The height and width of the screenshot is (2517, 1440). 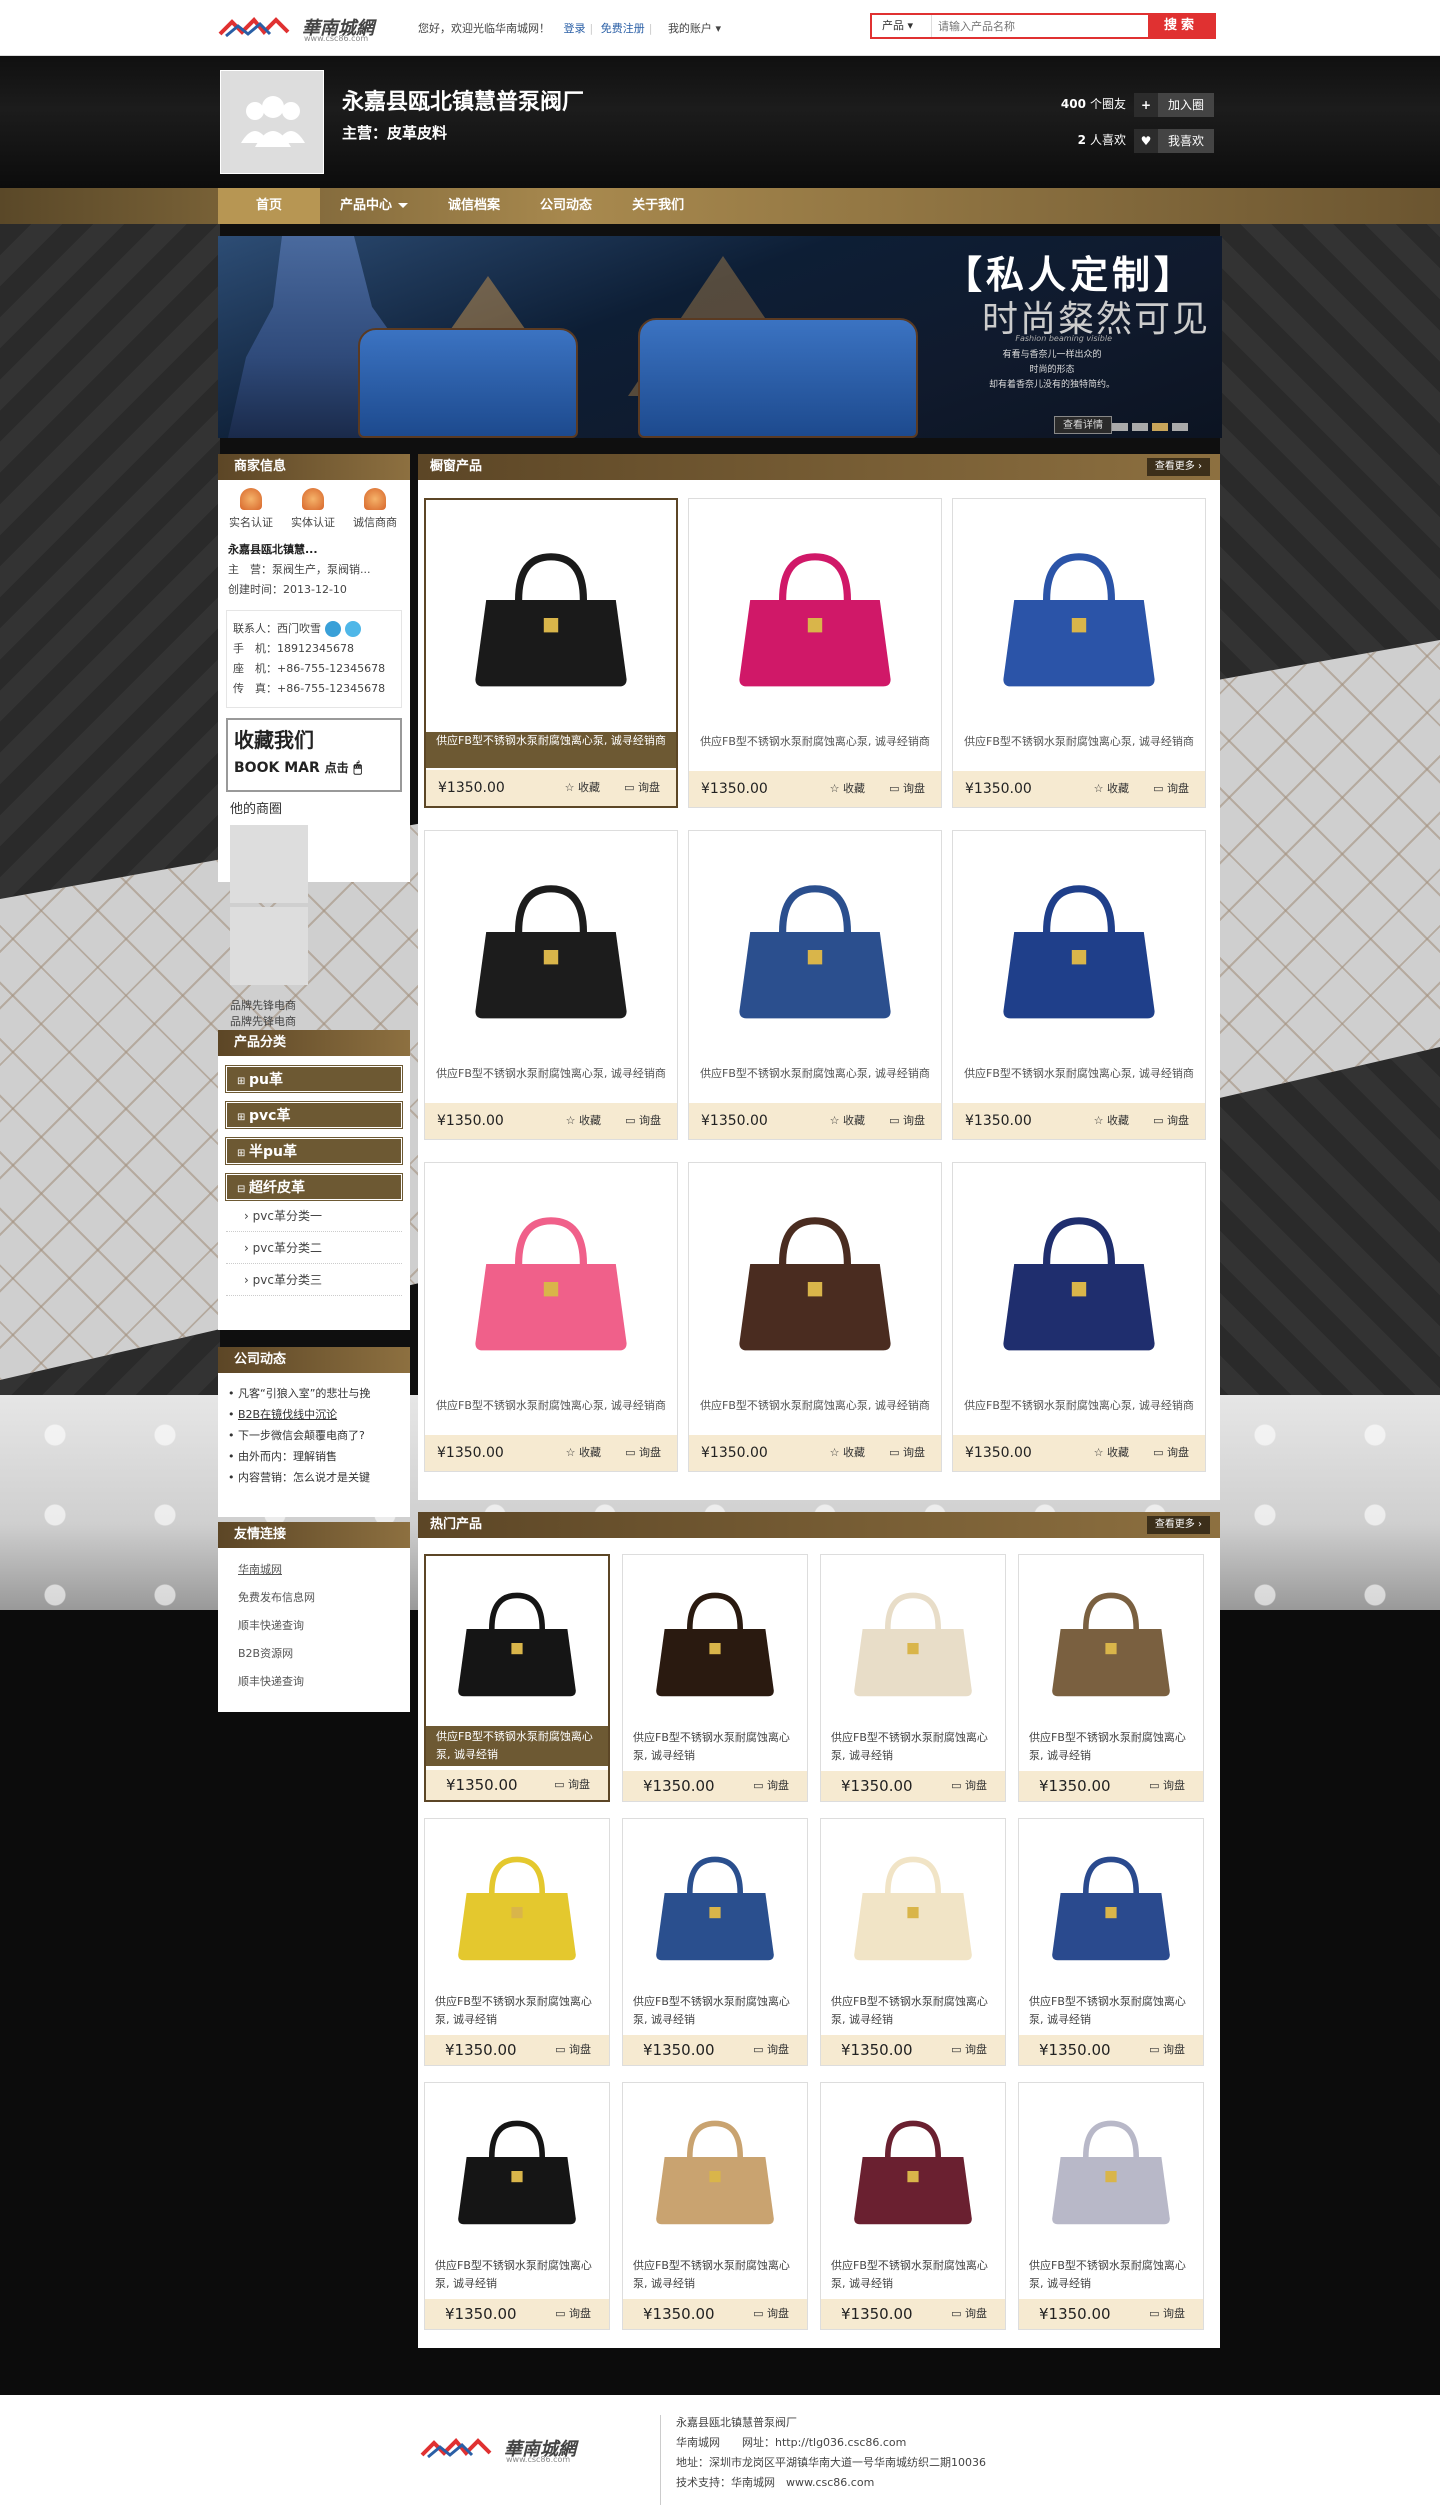 What do you see at coordinates (301, 1435) in the screenshot?
I see `news-link: 下一步微信会颠覆电商了?` at bounding box center [301, 1435].